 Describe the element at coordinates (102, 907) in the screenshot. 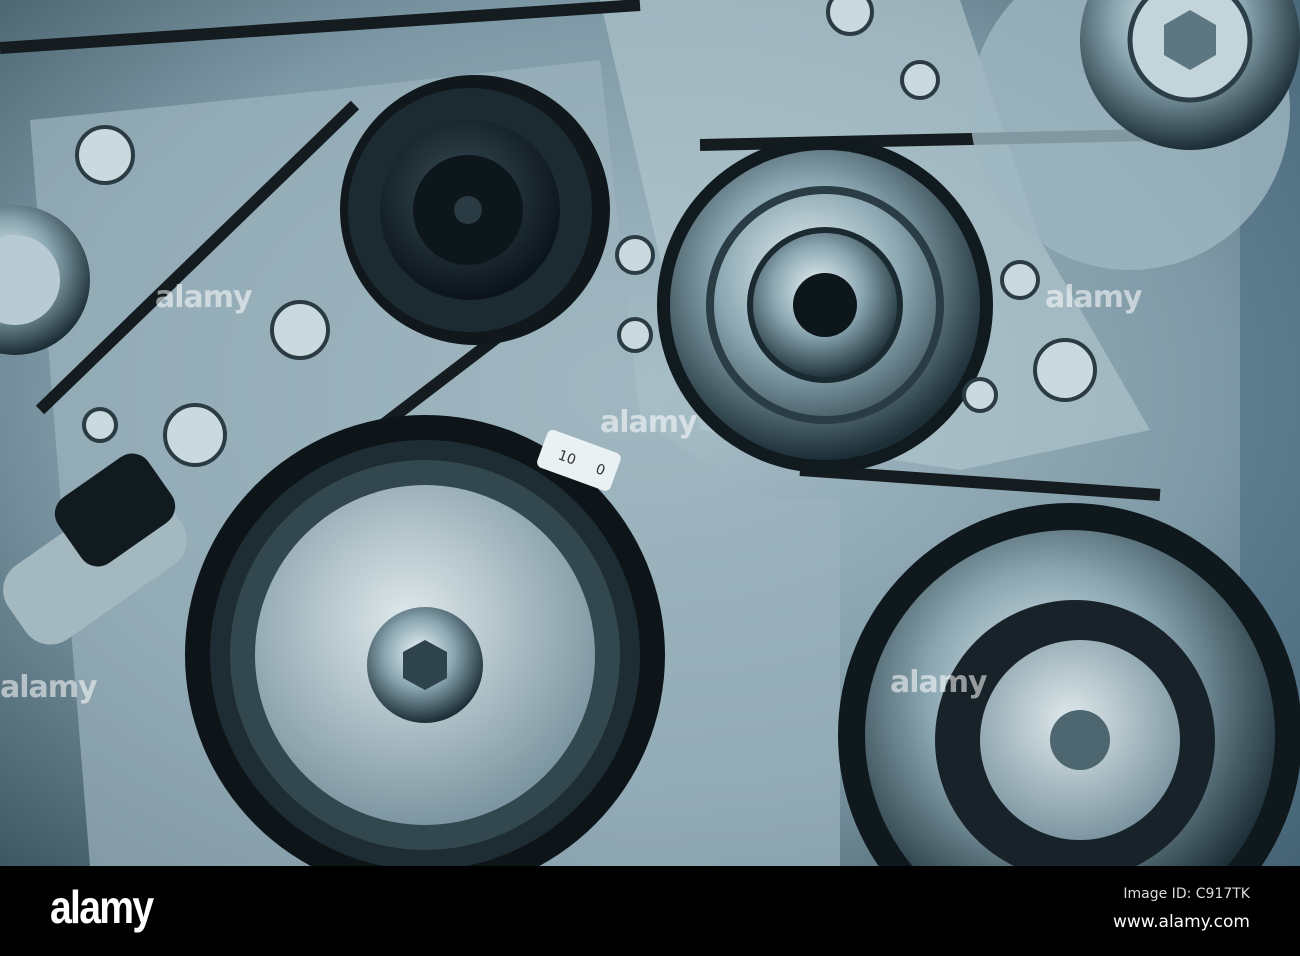

I see `alamy-logo: alamy` at that location.